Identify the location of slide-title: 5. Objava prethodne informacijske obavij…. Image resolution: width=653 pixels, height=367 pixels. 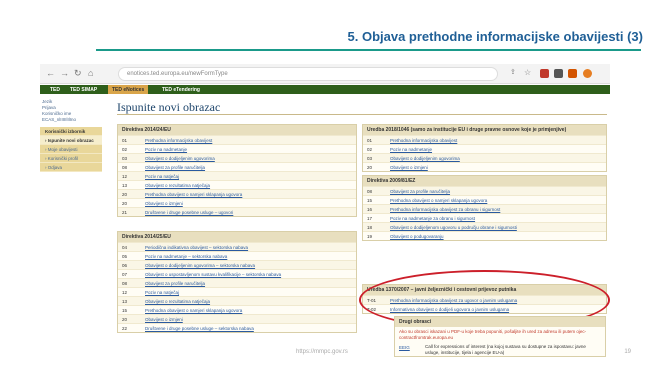
(495, 36).